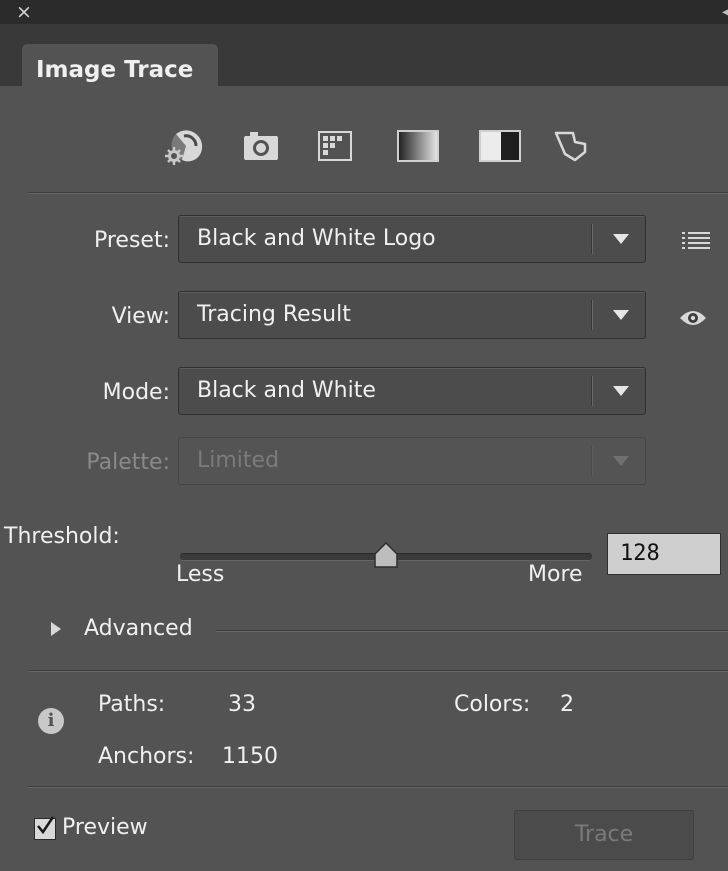 This screenshot has height=871, width=728. I want to click on camera-icon, so click(261, 146).